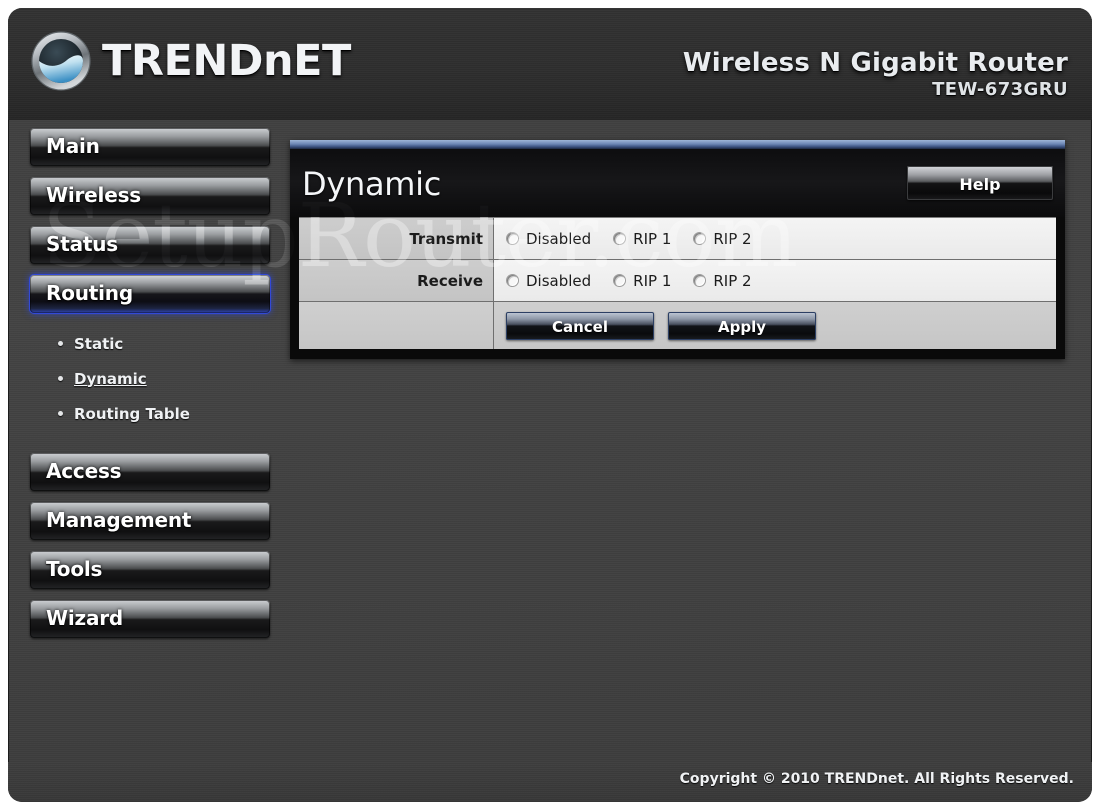 The width and height of the screenshot is (1100, 810). I want to click on radio-group-receive: Disabled RIP 1 RIP 2, so click(775, 280).